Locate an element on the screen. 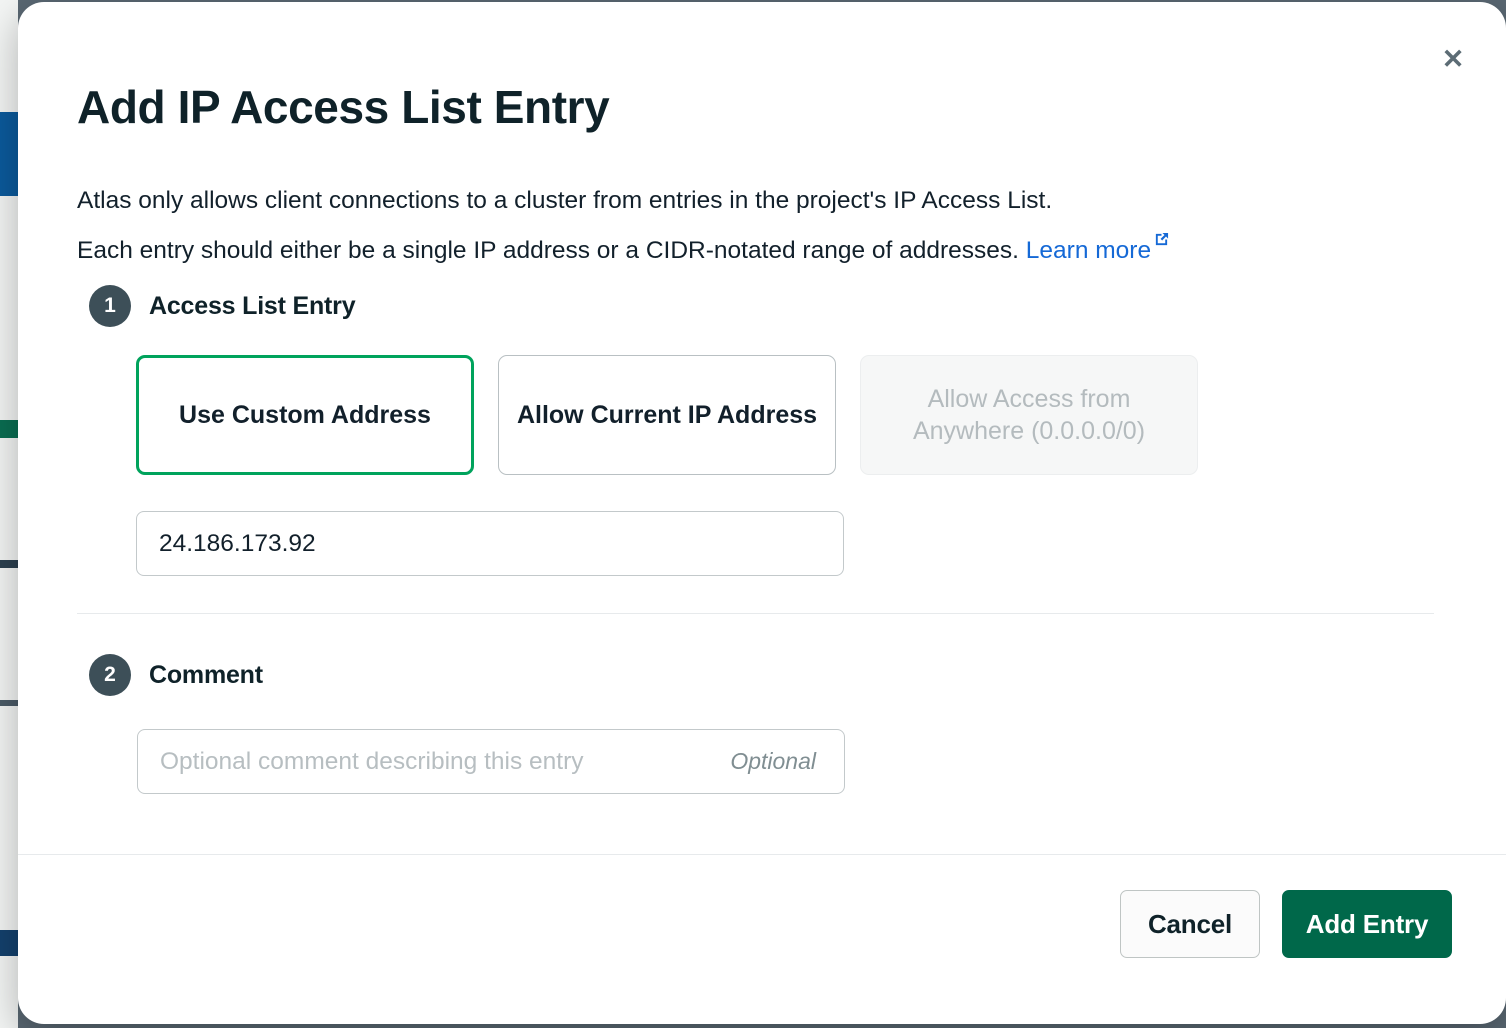  allow-current-ip-address-button: Allow Current IP Address is located at coordinates (667, 415).